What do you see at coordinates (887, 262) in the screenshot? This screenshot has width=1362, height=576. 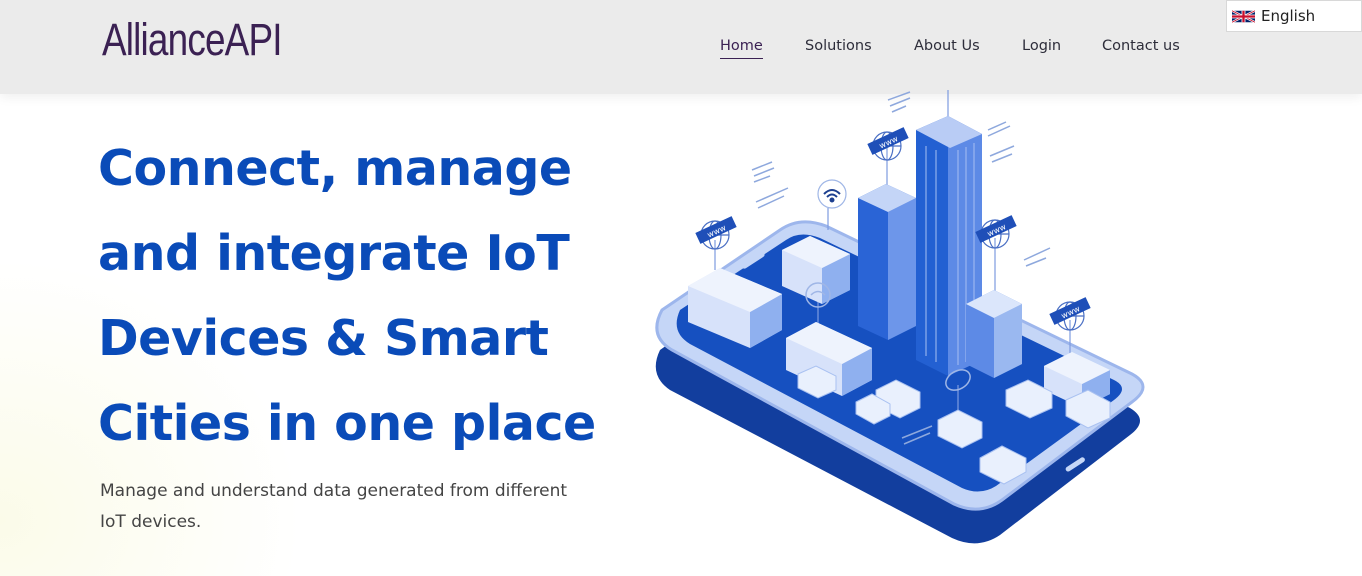 I see `mid-tower-building` at bounding box center [887, 262].